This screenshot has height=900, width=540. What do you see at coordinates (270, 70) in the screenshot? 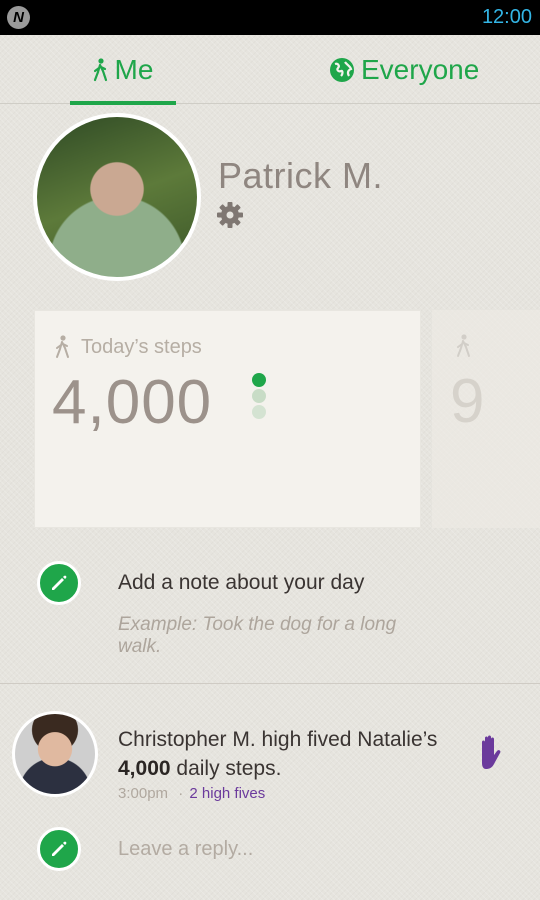
I see `tab-bar: Me Everyone` at bounding box center [270, 70].